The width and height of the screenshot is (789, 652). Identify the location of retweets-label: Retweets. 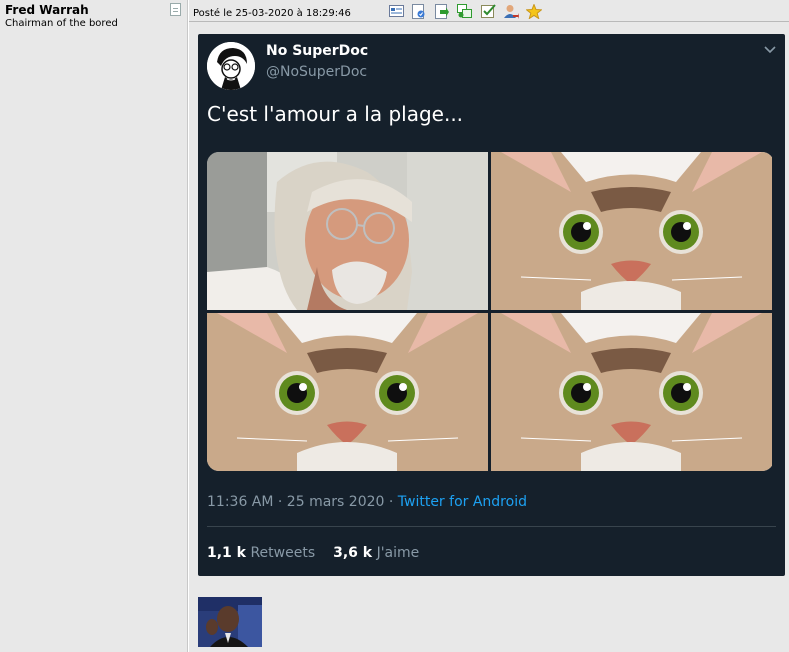
(281, 553).